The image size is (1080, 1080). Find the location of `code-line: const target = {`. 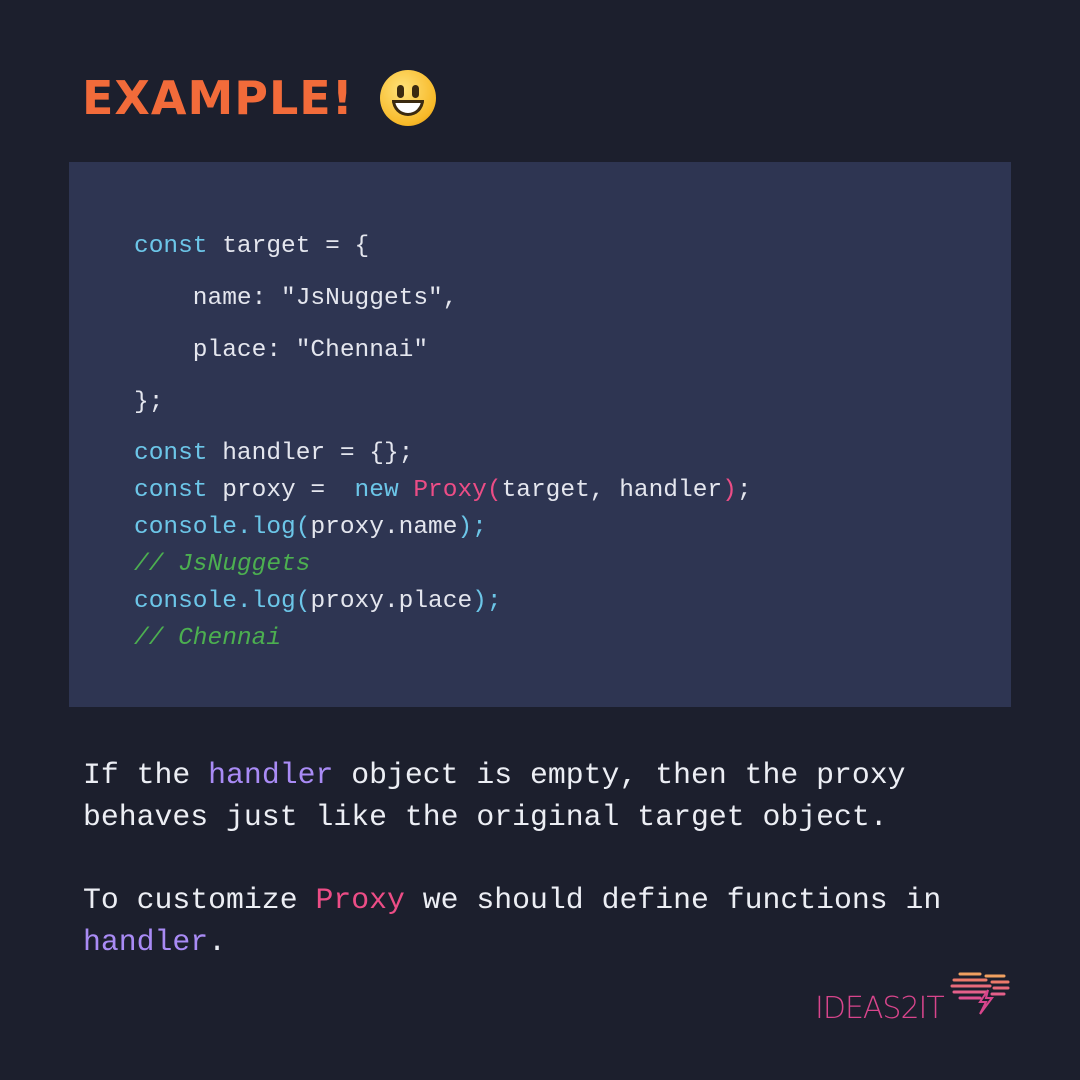

code-line: const target = { is located at coordinates (443, 254).